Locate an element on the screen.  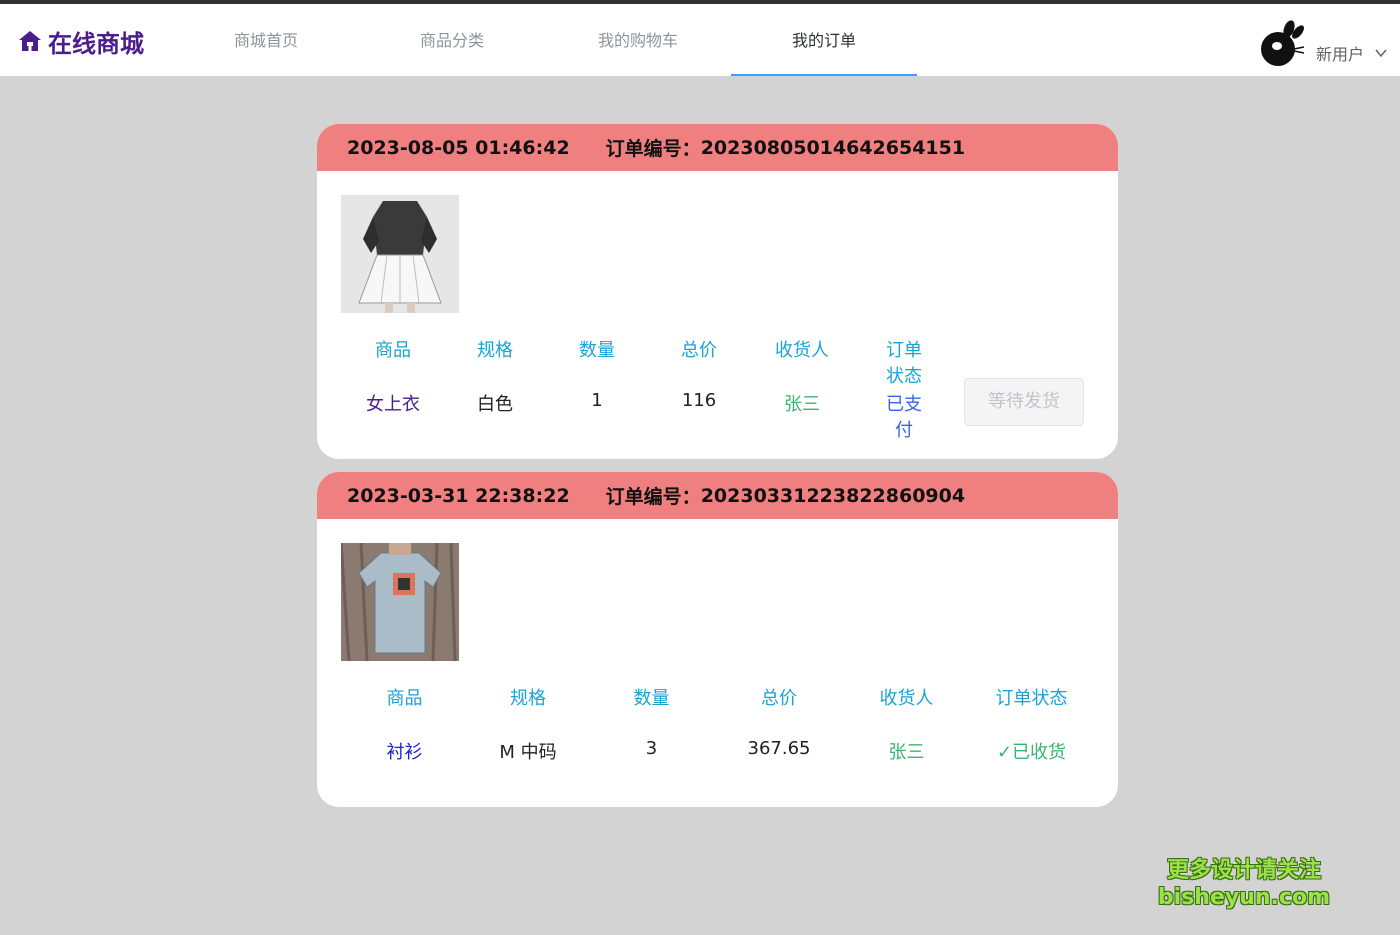
user-name: 新用户 is located at coordinates (1340, 53).